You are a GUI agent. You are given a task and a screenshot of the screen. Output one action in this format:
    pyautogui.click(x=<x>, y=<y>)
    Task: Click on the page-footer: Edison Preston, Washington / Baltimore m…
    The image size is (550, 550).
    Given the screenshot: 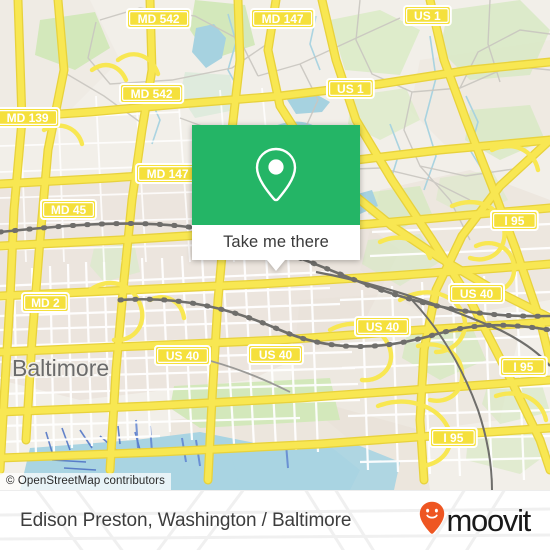 What is the action you would take?
    pyautogui.click(x=275, y=520)
    